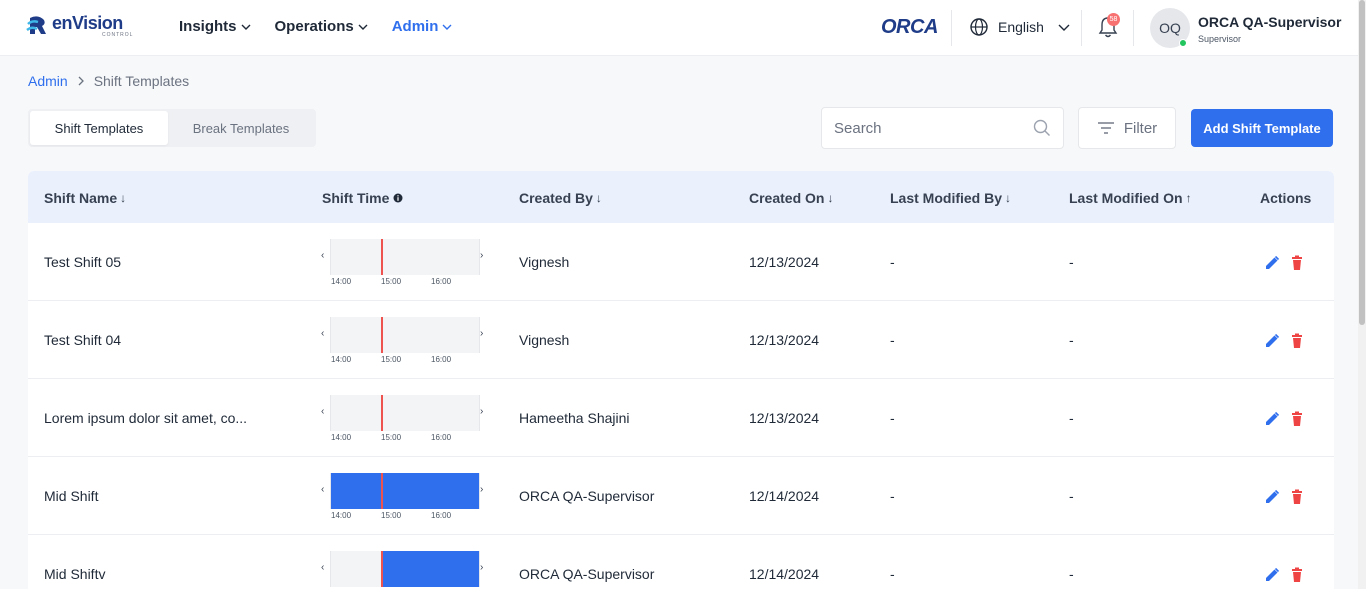 This screenshot has height=589, width=1366. I want to click on shift-name: Test Shift 05, so click(83, 262).